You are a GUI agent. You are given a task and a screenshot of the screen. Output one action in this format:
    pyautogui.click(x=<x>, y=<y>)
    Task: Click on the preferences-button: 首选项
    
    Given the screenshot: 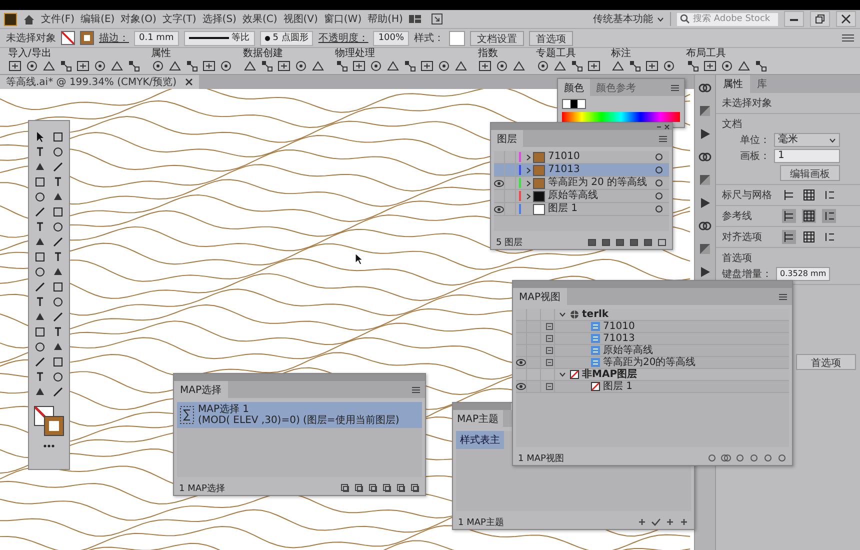 What is the action you would take?
    pyautogui.click(x=826, y=362)
    